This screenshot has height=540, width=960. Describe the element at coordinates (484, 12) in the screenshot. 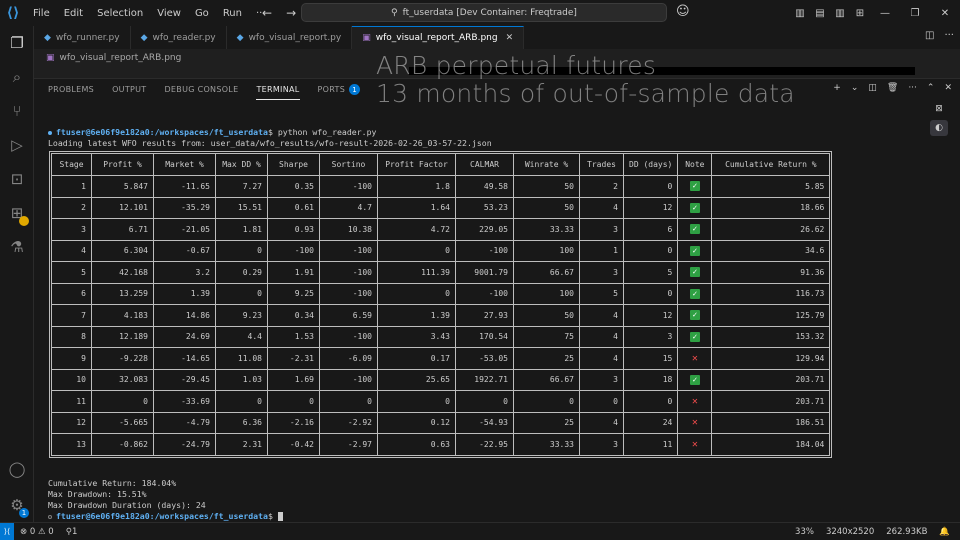

I see `command-center: ⚲ ft_userdata [Dev Container: Freqtrade]` at that location.